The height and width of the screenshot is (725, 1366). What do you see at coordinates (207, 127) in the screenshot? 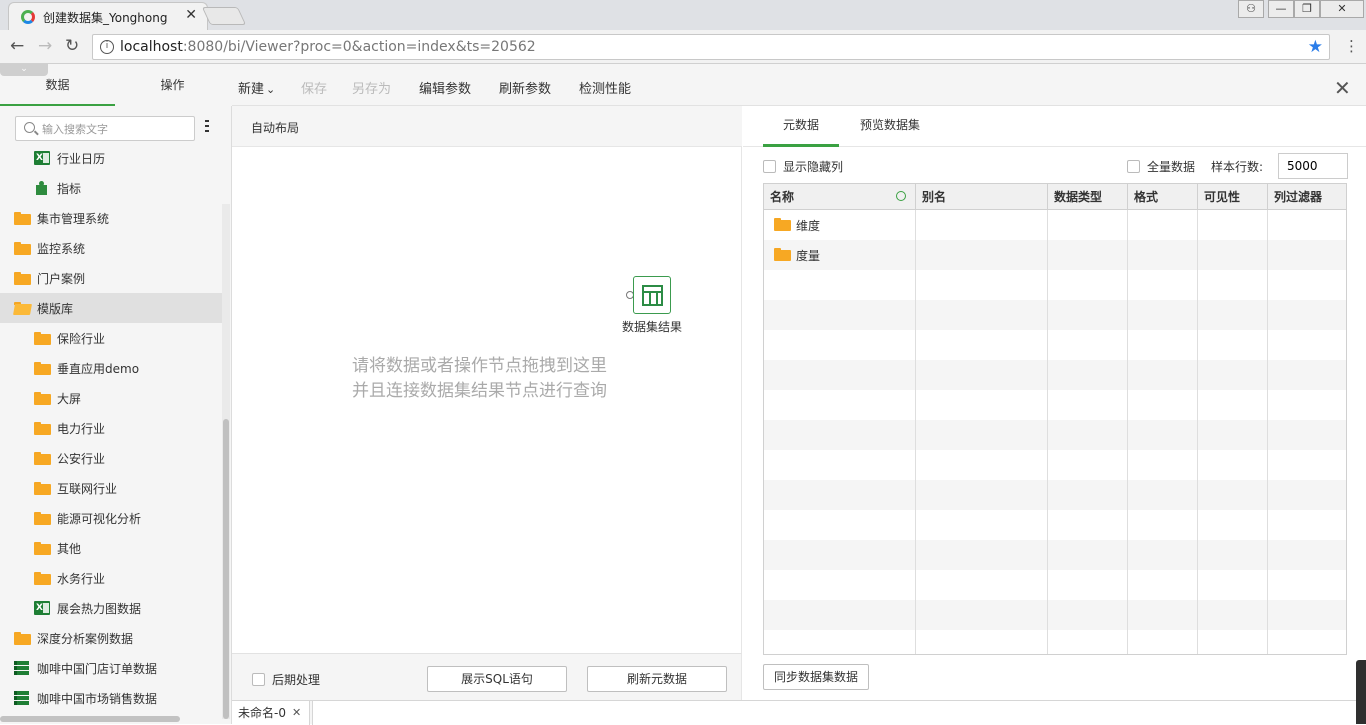
I see `more-options-icon` at bounding box center [207, 127].